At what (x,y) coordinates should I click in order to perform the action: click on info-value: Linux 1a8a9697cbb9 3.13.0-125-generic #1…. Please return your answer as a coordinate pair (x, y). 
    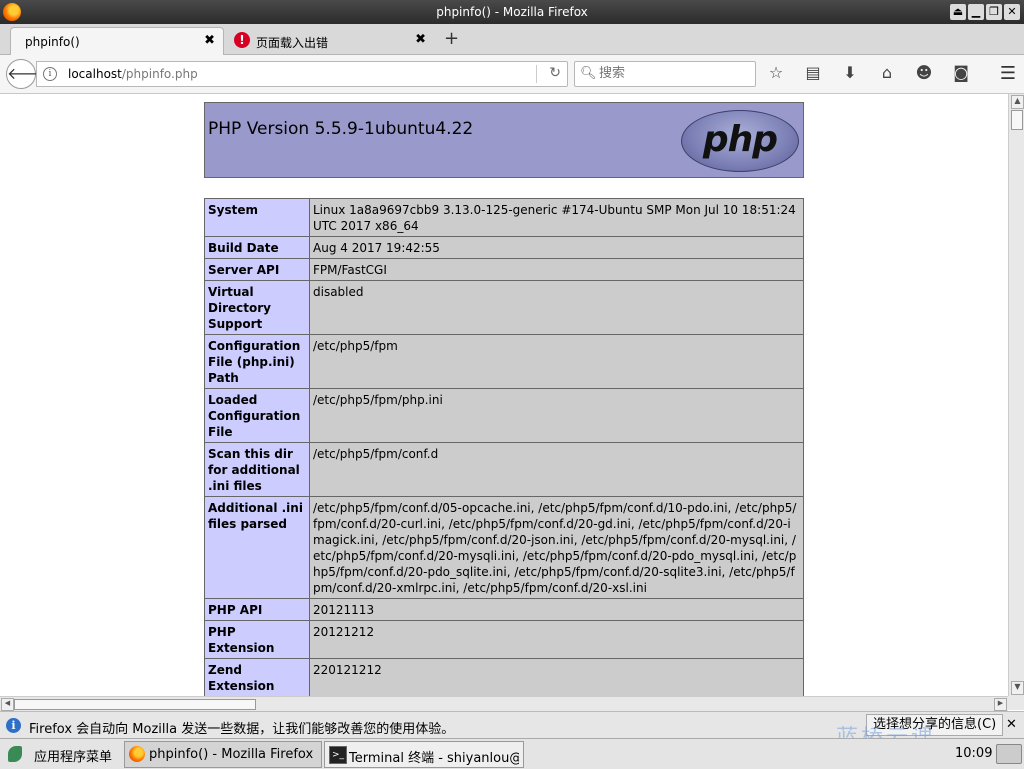
    Looking at the image, I should click on (556, 217).